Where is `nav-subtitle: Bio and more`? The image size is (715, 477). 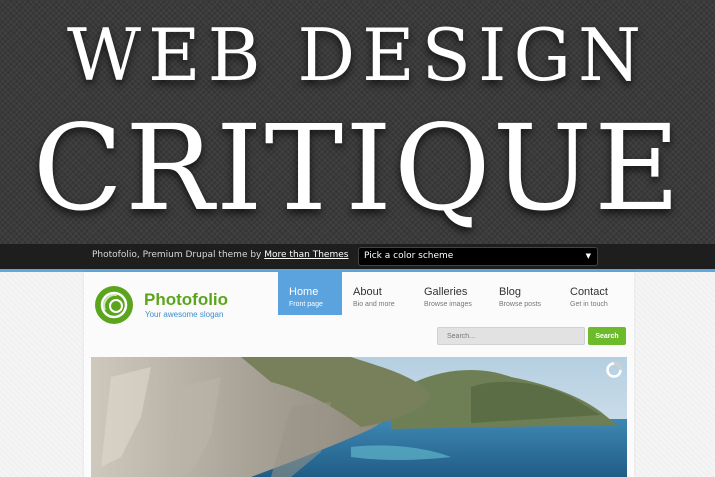 nav-subtitle: Bio and more is located at coordinates (374, 304).